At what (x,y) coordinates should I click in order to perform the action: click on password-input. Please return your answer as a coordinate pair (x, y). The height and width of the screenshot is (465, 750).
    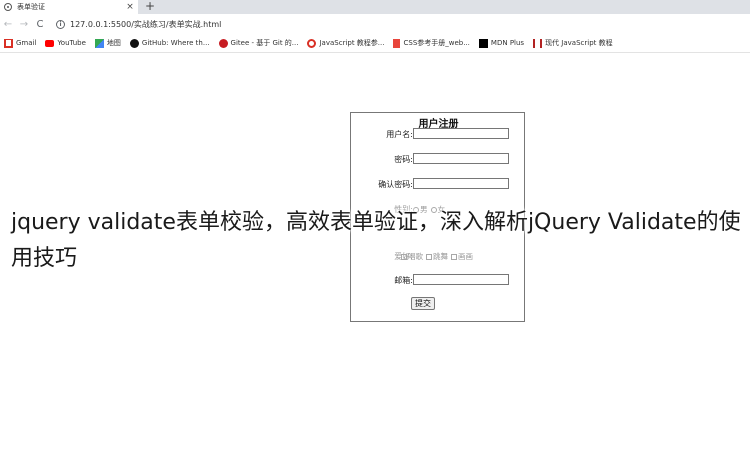
    Looking at the image, I should click on (461, 158).